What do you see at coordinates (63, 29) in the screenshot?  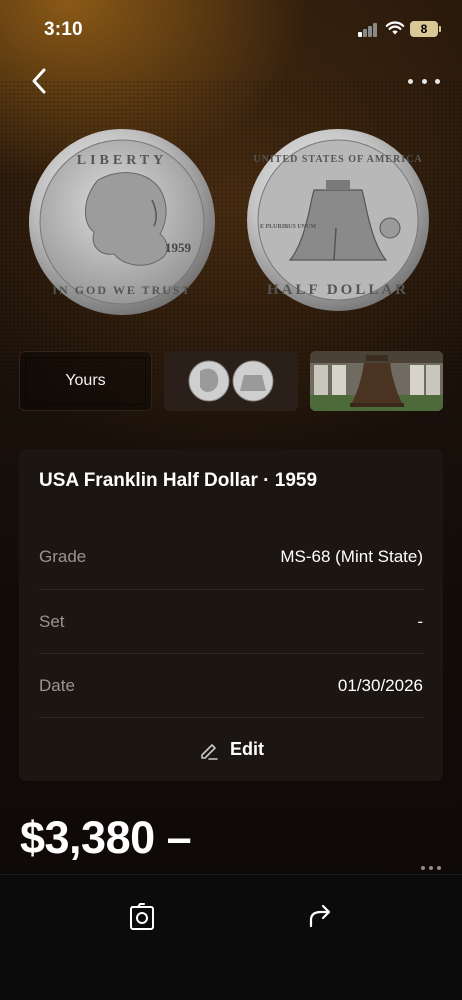 I see `status-time: 3:10` at bounding box center [63, 29].